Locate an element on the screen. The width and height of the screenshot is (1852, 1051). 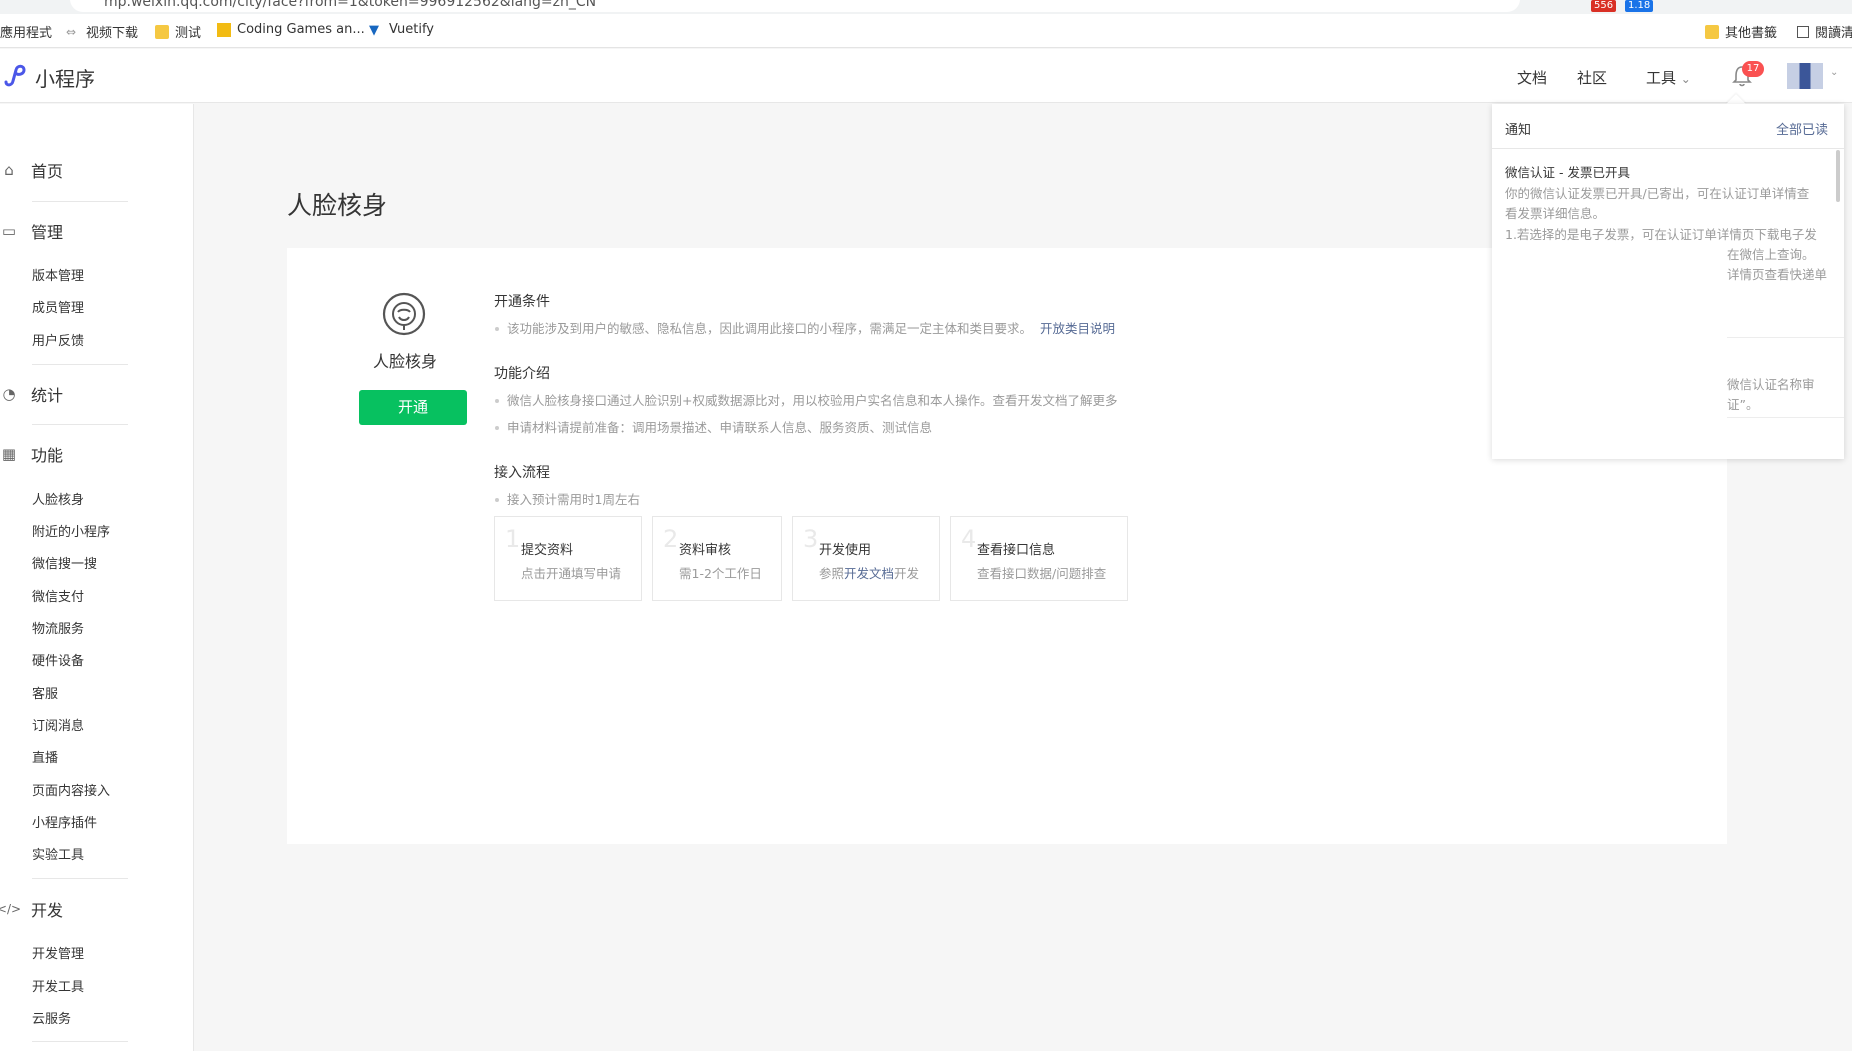
code-icon: </> is located at coordinates (11, 909).